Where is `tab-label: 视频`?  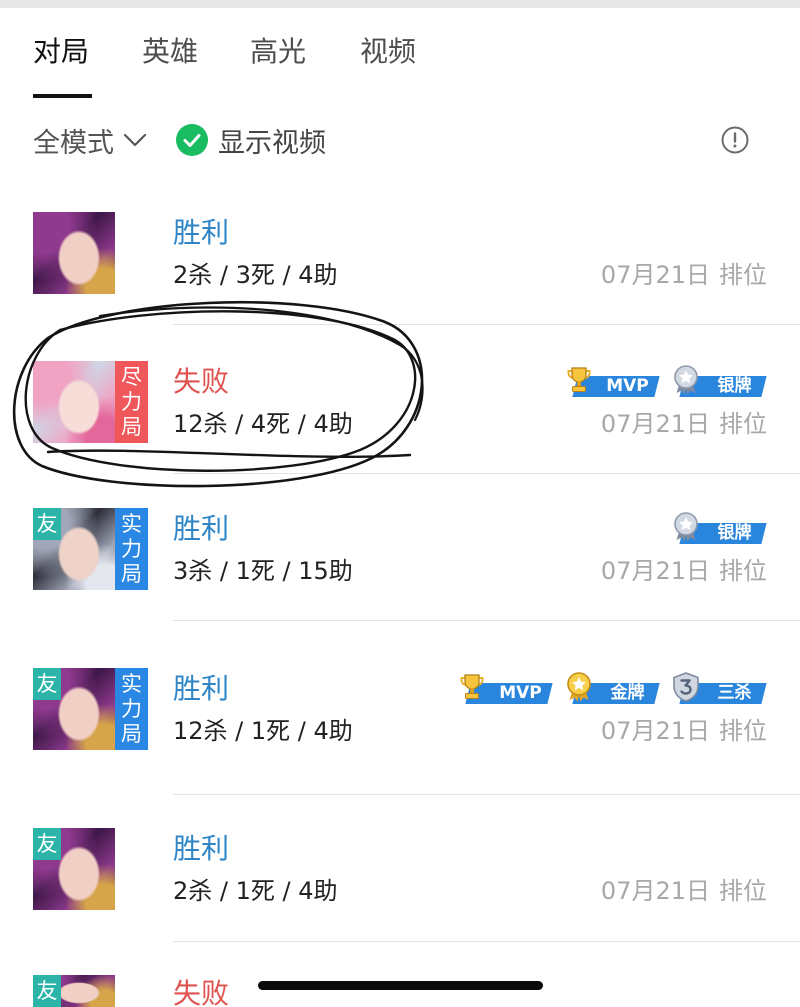
tab-label: 视频 is located at coordinates (388, 51).